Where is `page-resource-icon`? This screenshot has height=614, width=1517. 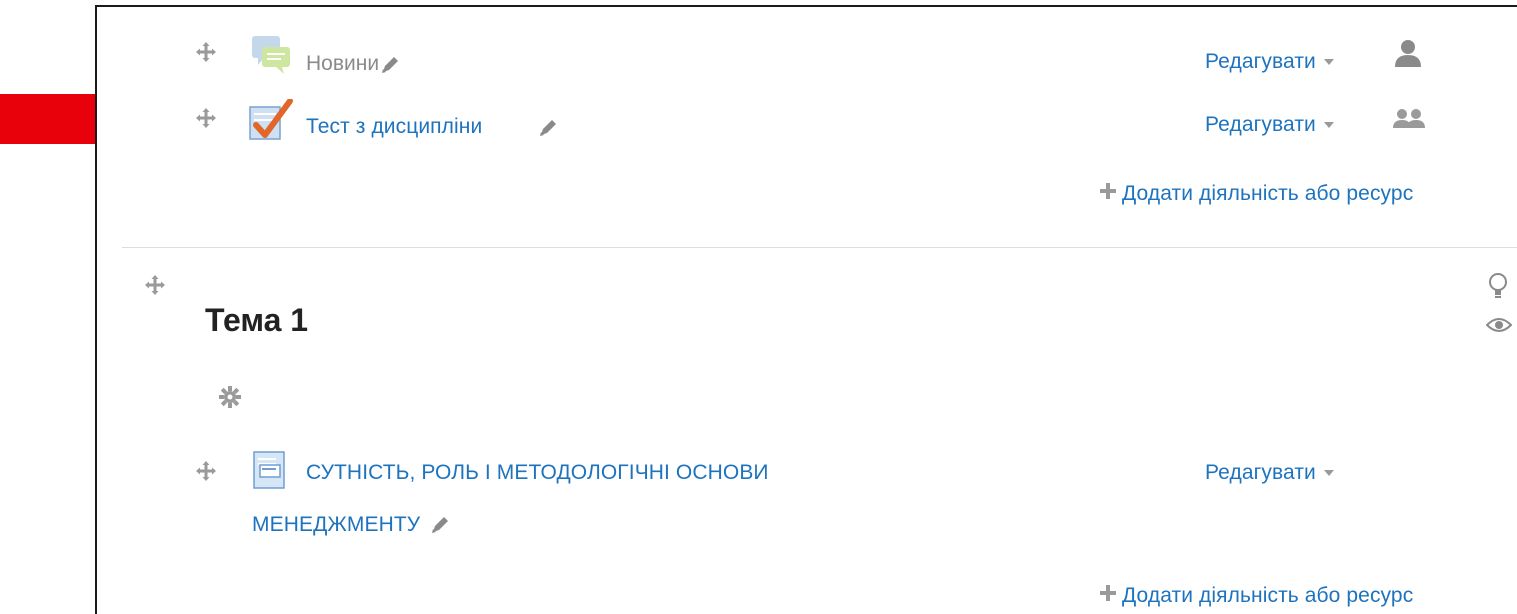
page-resource-icon is located at coordinates (270, 472).